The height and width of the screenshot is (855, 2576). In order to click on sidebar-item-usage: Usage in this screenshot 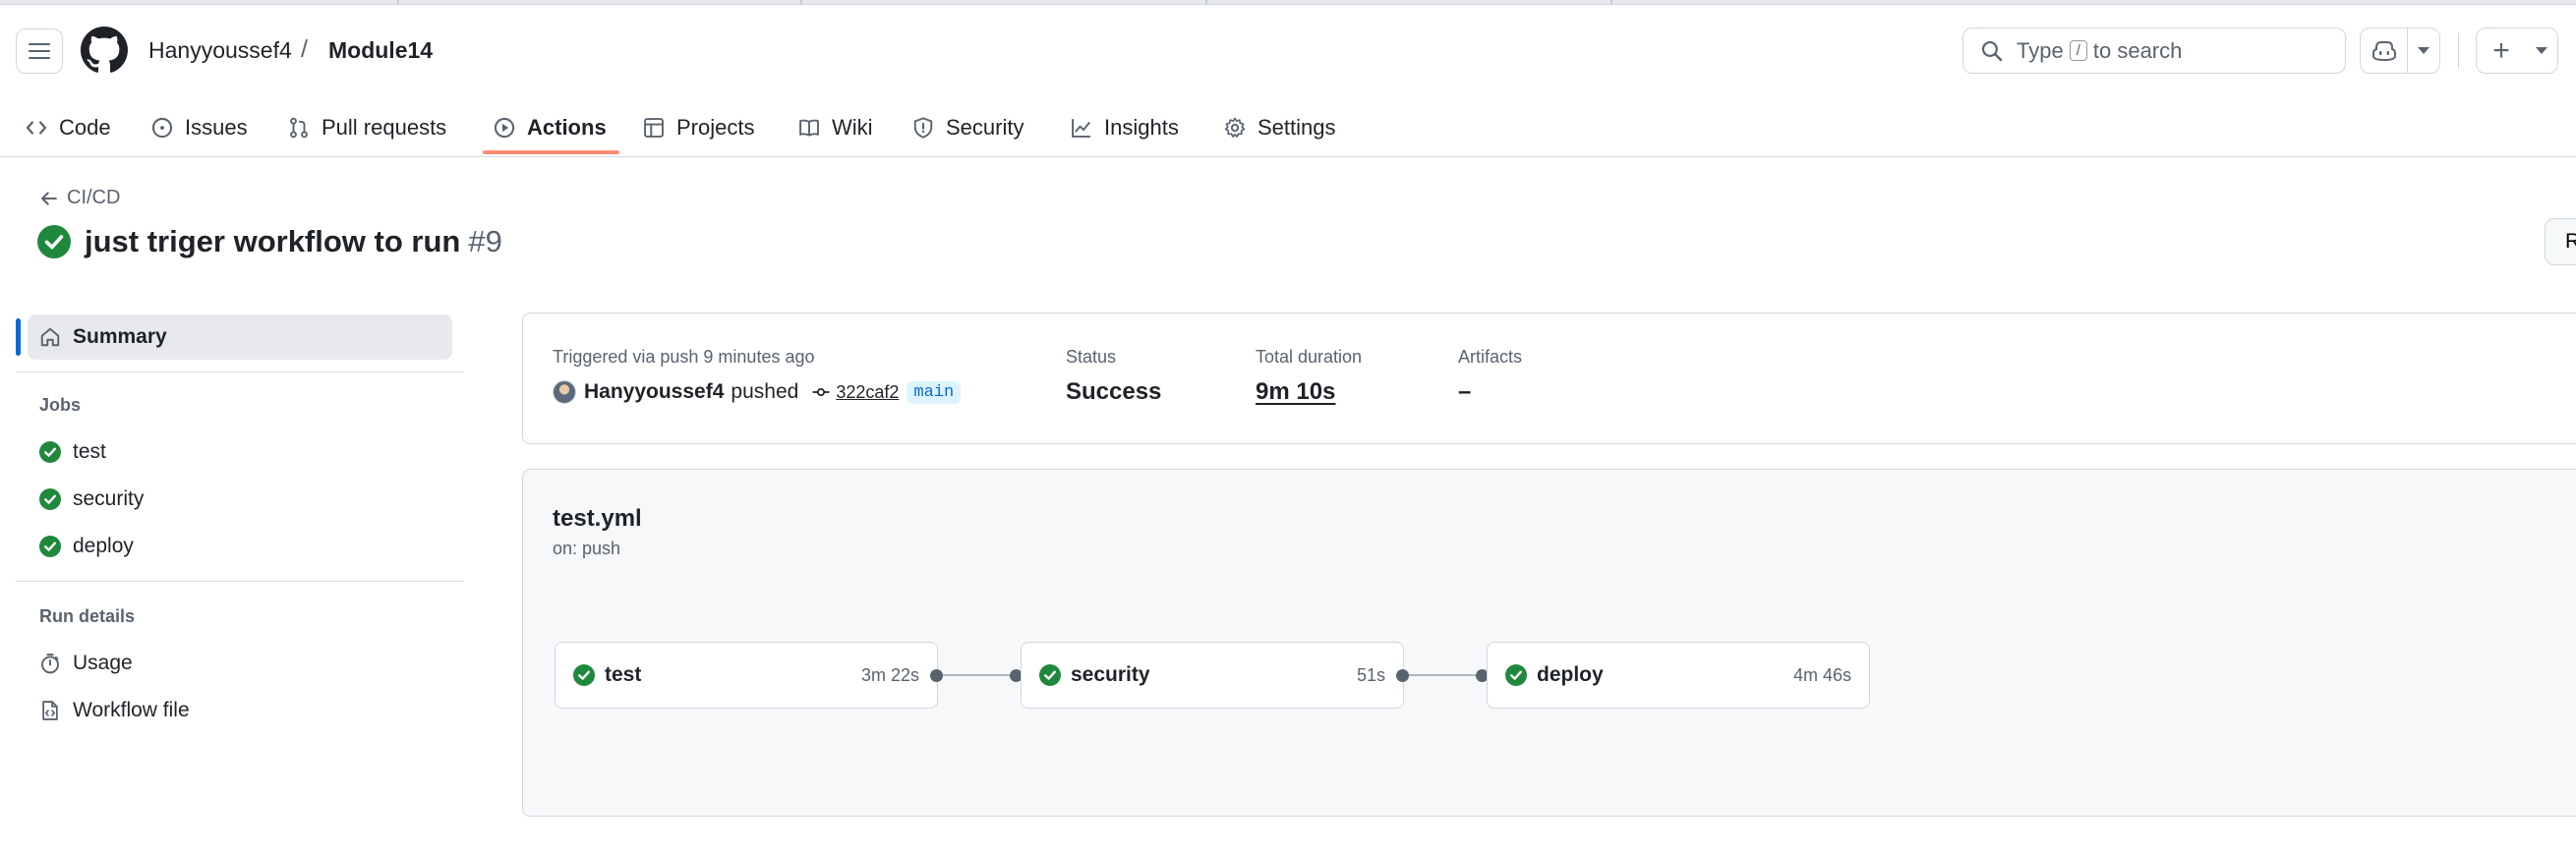, I will do `click(86, 663)`.